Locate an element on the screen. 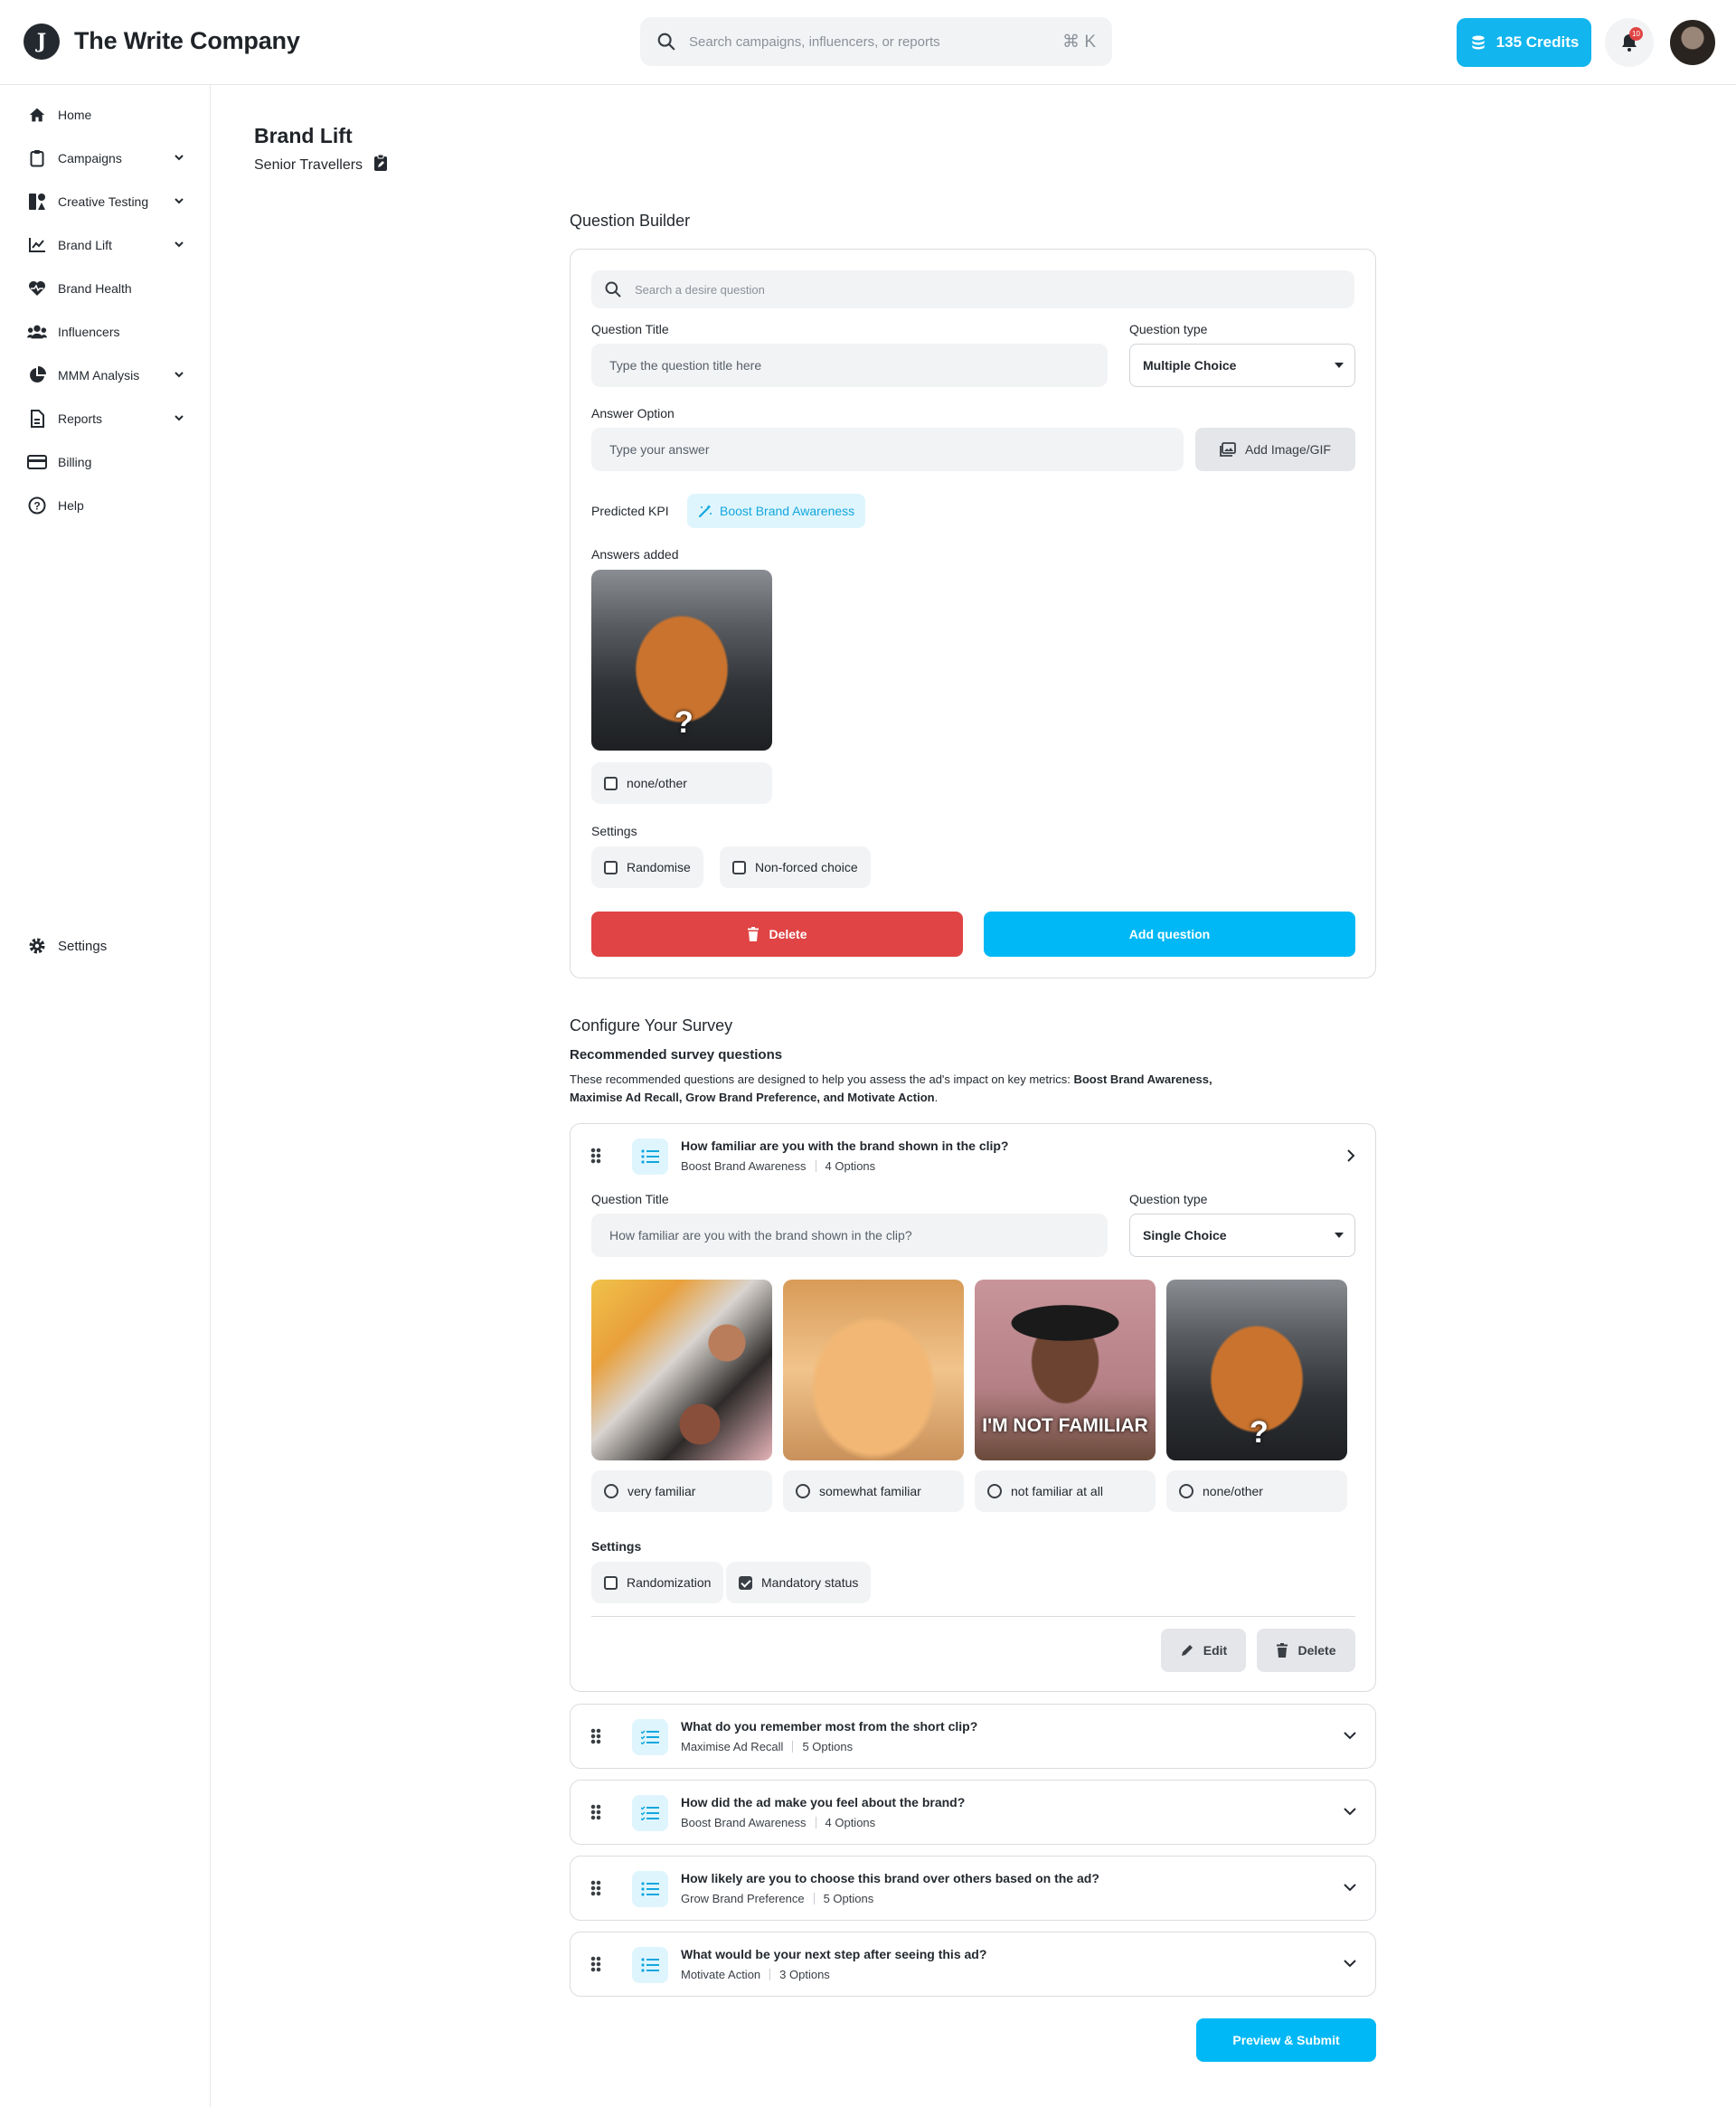  question-meta: Grow Brand Preference 5 Options is located at coordinates (777, 1898).